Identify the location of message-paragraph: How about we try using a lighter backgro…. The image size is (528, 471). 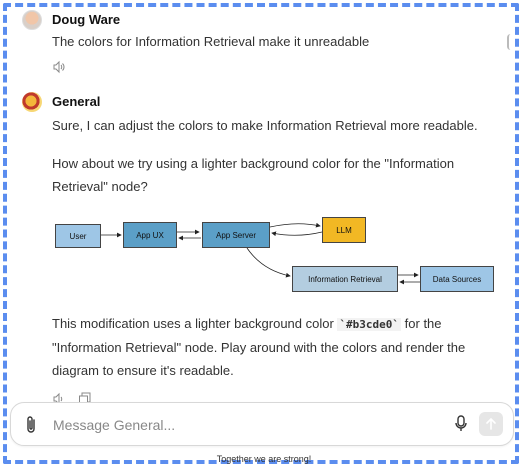
(253, 175).